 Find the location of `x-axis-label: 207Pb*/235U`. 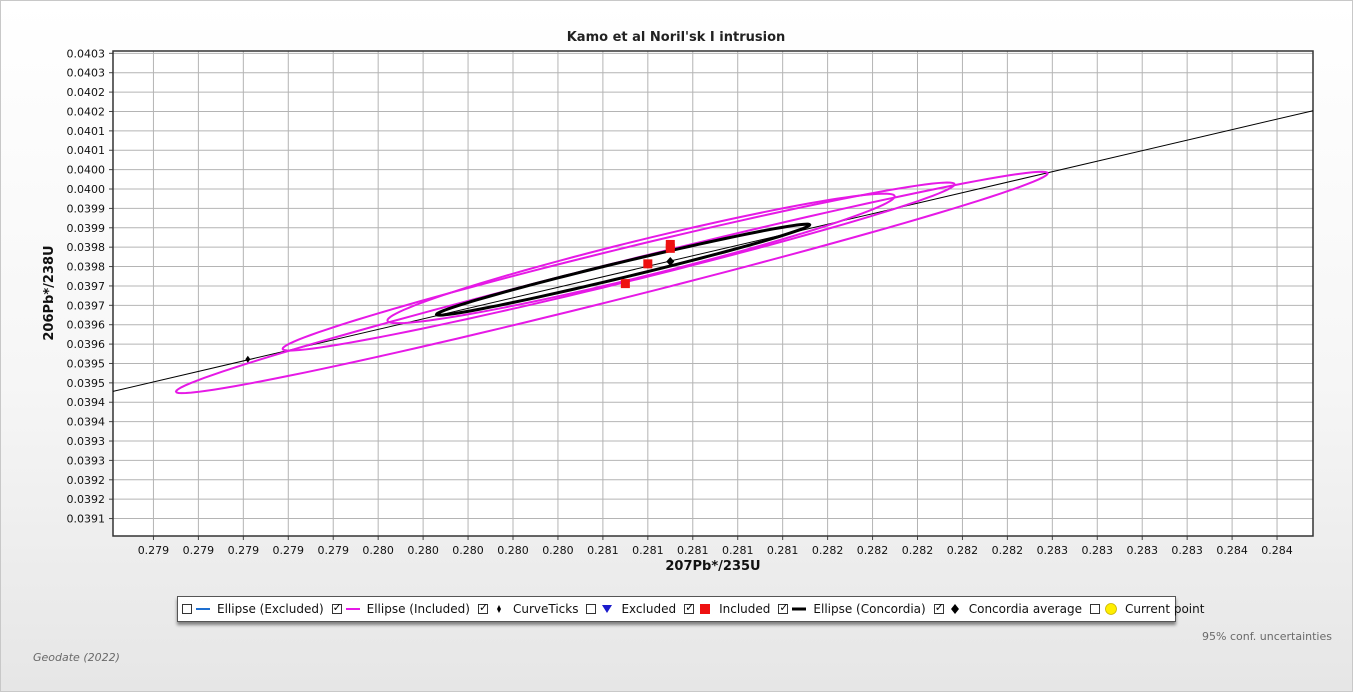

x-axis-label: 207Pb*/235U is located at coordinates (712, 566).